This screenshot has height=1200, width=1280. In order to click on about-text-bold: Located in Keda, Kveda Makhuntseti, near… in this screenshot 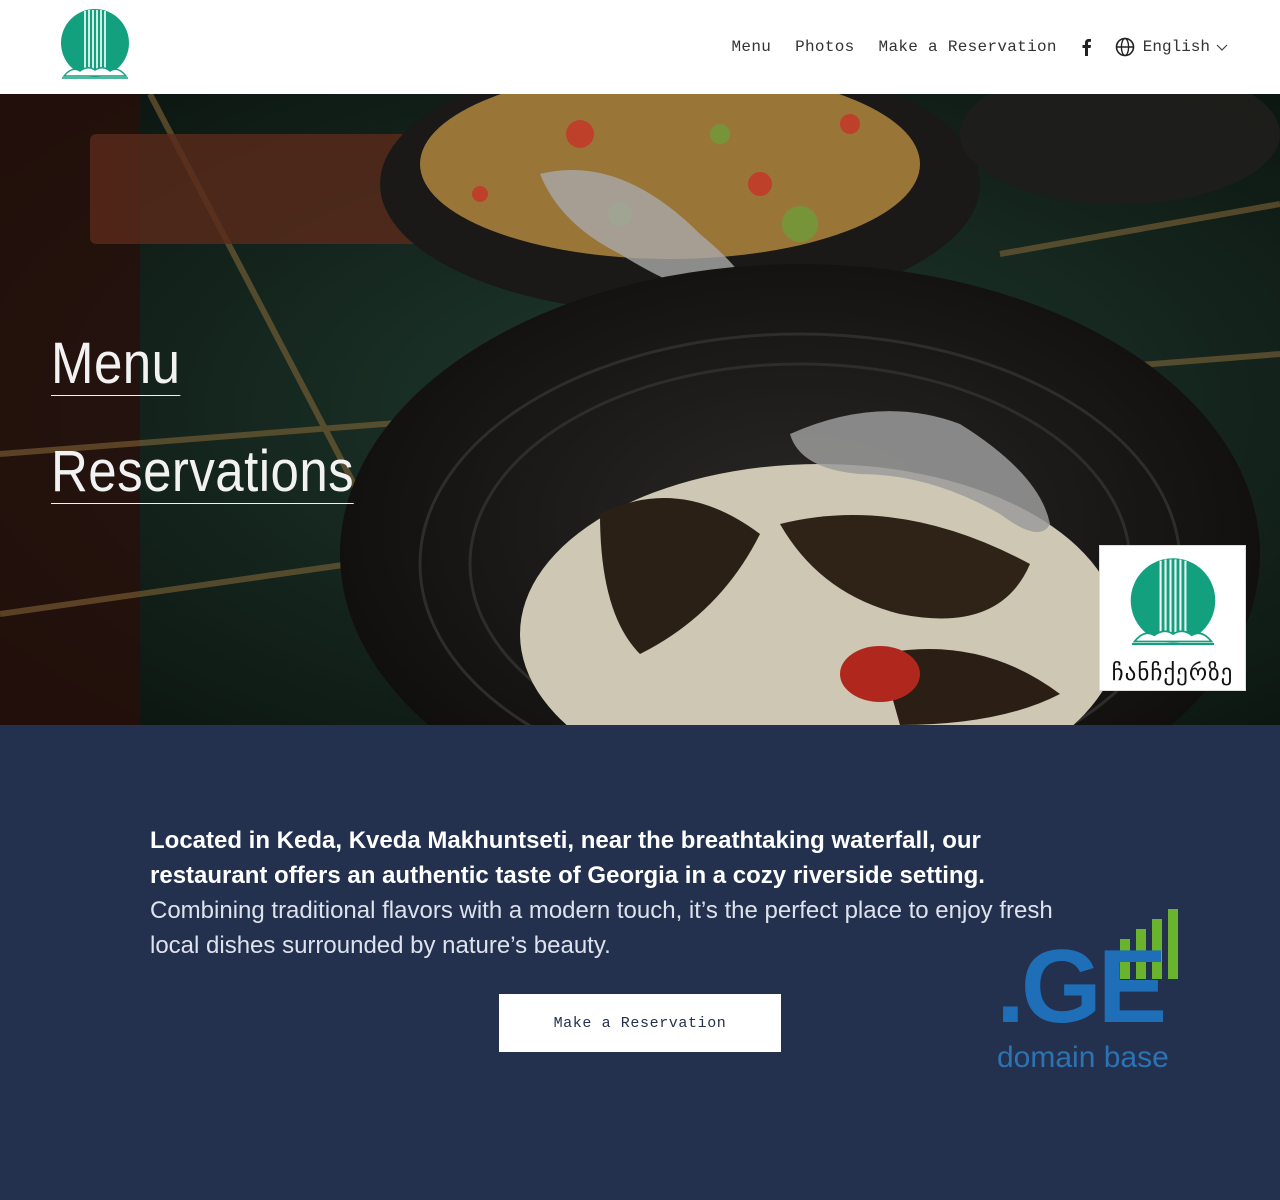, I will do `click(567, 858)`.